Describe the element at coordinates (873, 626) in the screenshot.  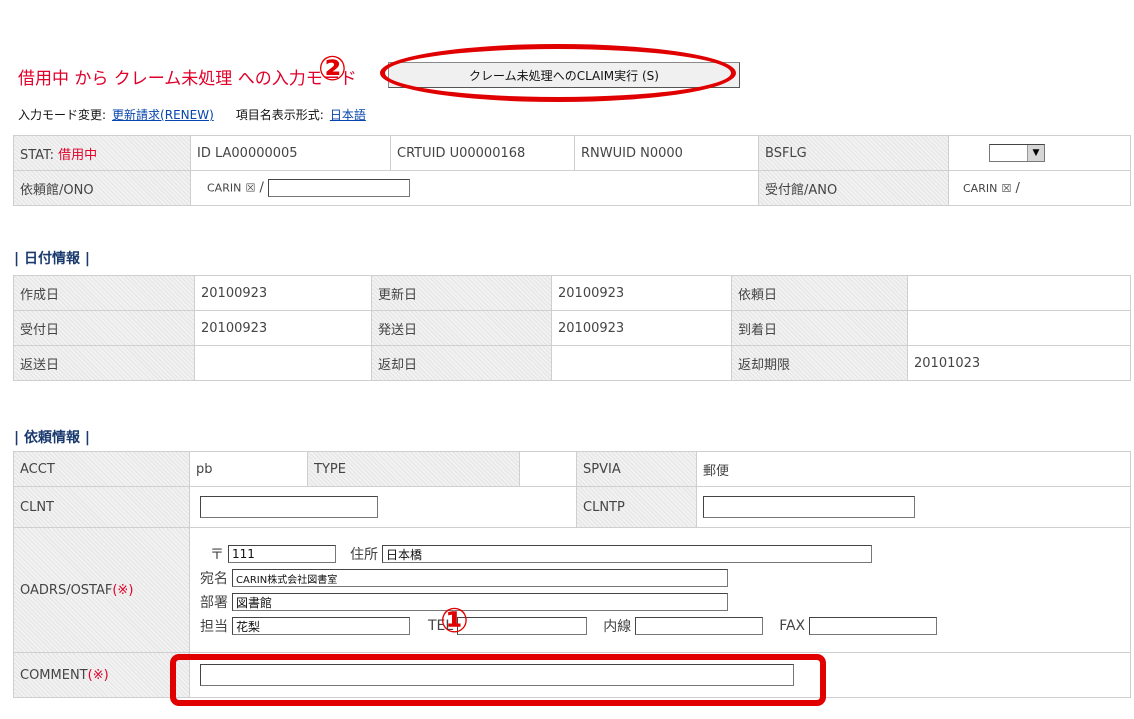
I see `fax-input` at that location.